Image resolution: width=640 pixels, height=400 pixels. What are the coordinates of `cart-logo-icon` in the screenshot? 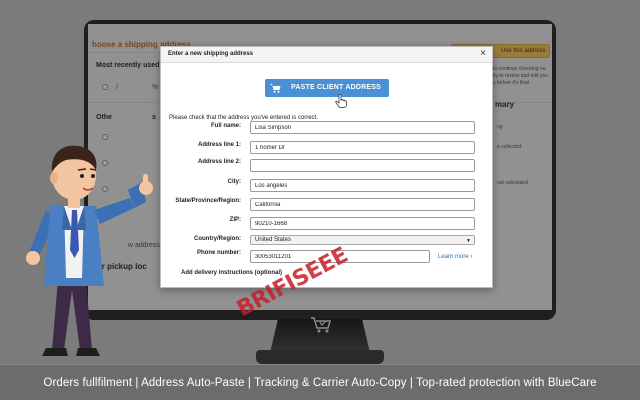 It's located at (321, 325).